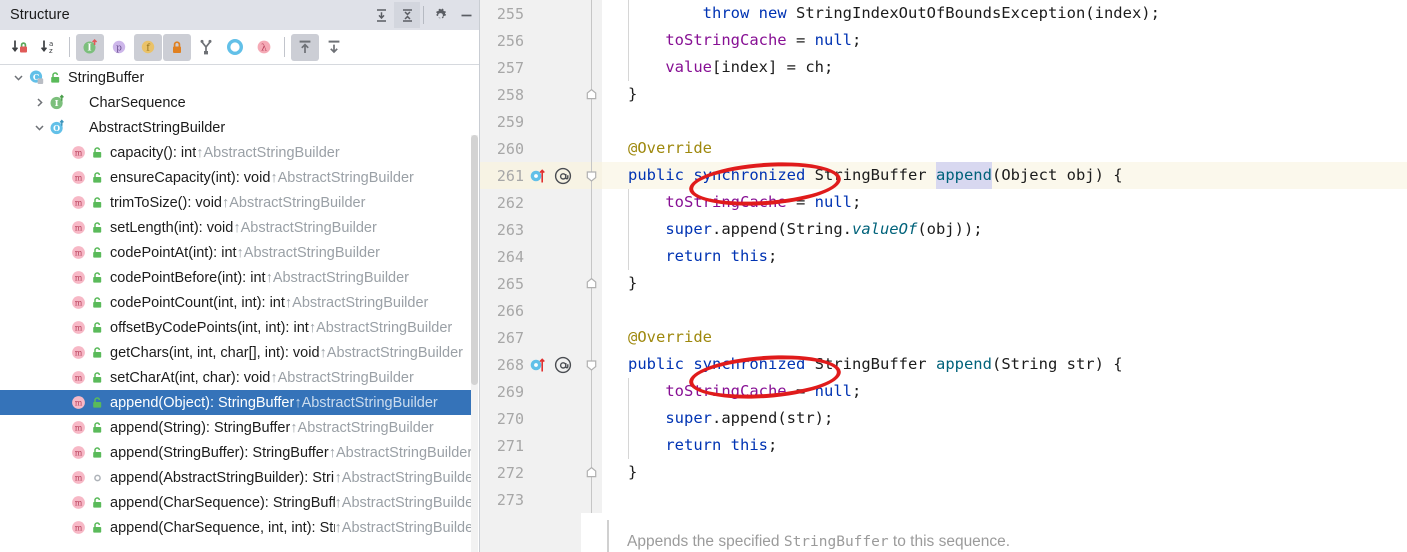 The width and height of the screenshot is (1407, 552). Describe the element at coordinates (530, 40) in the screenshot. I see `gutter-row: 256` at that location.